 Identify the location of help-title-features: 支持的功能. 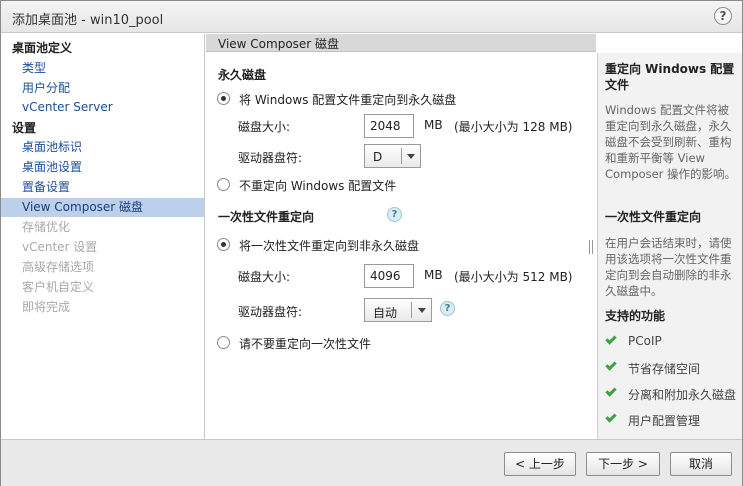
(635, 316).